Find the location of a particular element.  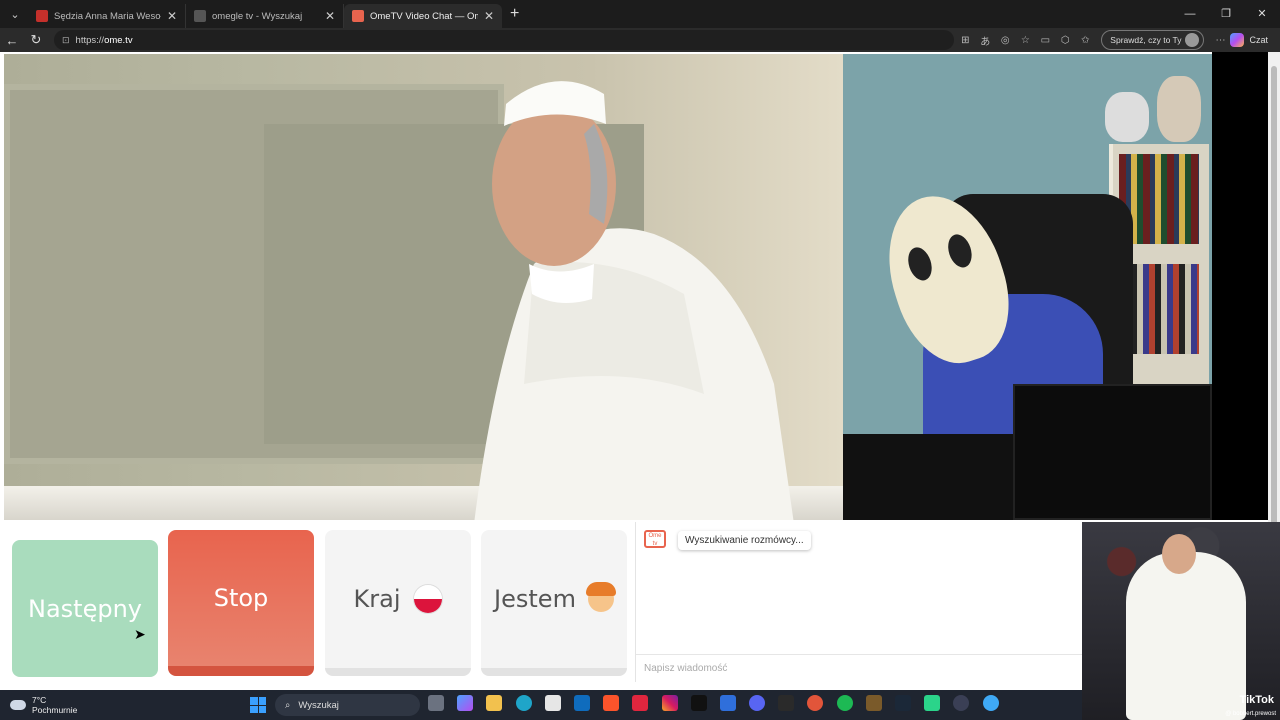

app5-icon is located at coordinates (990, 703).